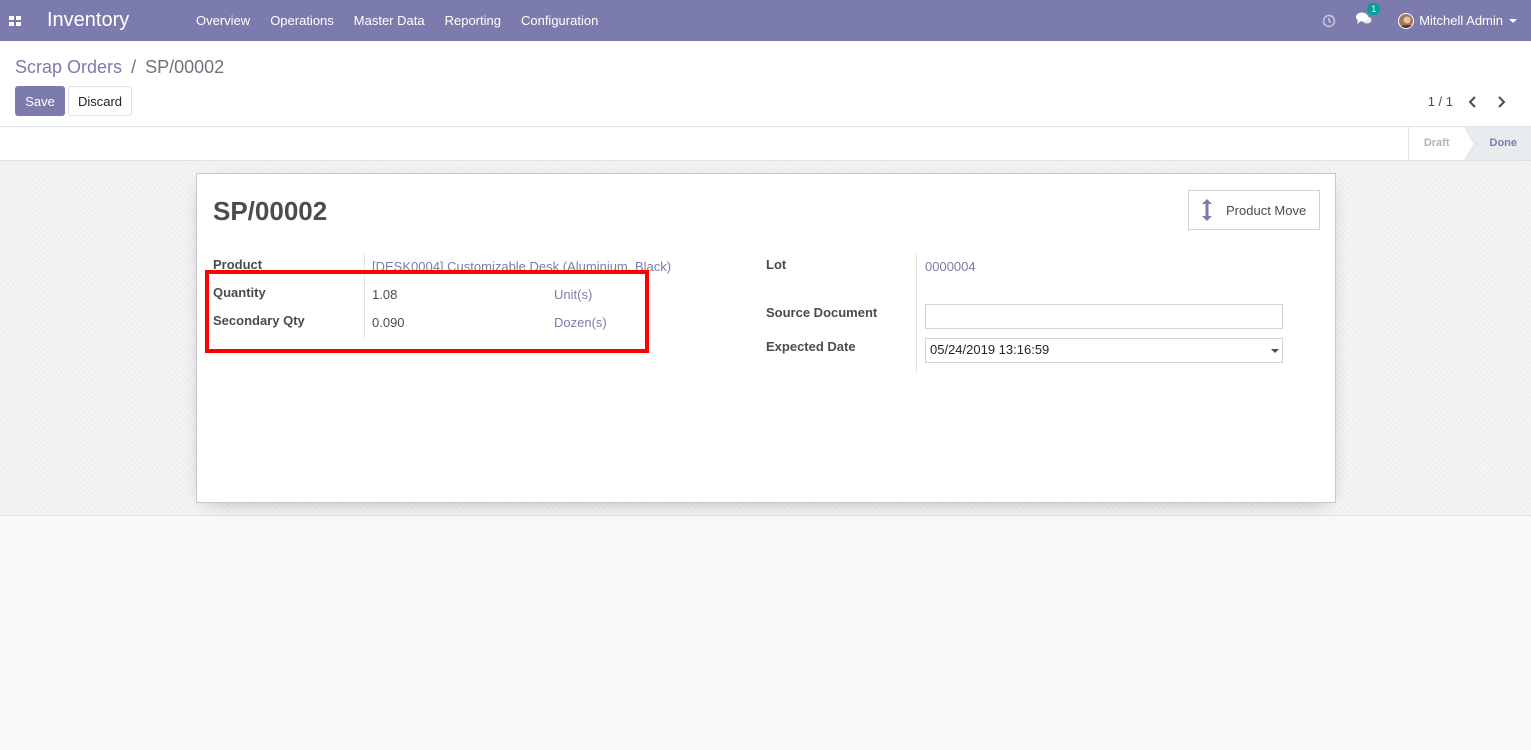 This screenshot has height=750, width=1531. What do you see at coordinates (384, 294) in the screenshot?
I see `quantity-value: 1.08` at bounding box center [384, 294].